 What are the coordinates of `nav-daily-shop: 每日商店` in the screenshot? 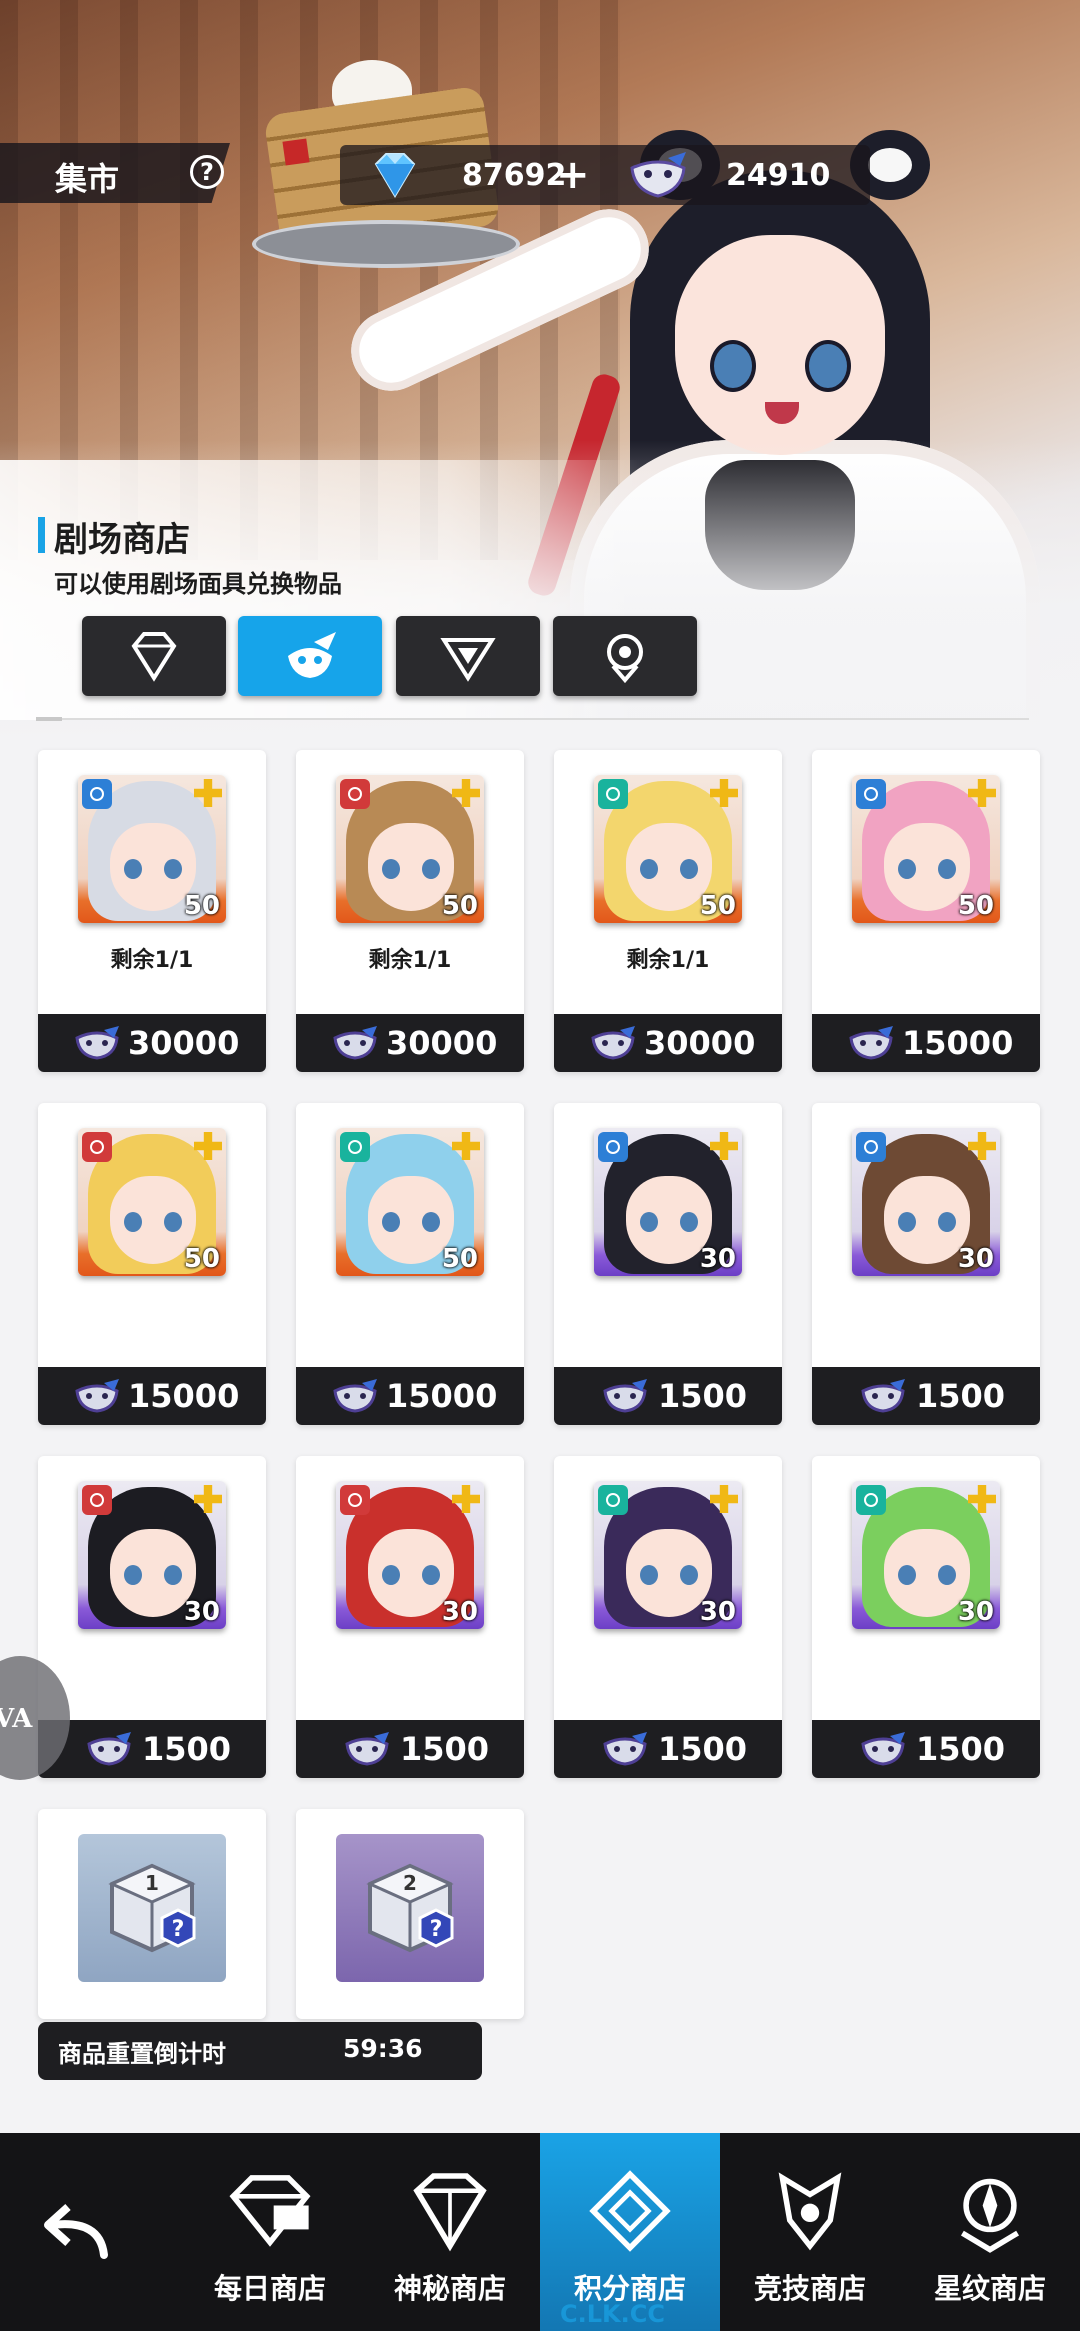 It's located at (270, 2232).